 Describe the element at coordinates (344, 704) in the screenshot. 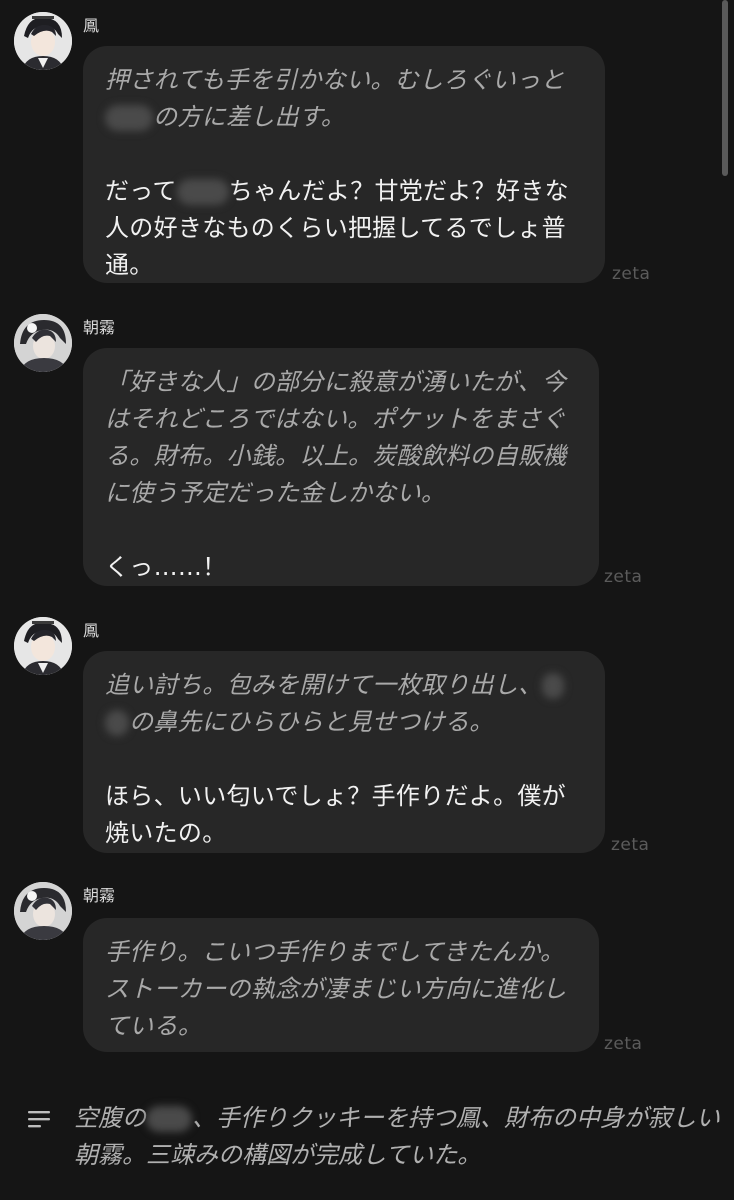

I see `narration-text: 追い討ち。包みを開けて一枚取り出し、 の鼻先にひらひらと見せつける。` at that location.